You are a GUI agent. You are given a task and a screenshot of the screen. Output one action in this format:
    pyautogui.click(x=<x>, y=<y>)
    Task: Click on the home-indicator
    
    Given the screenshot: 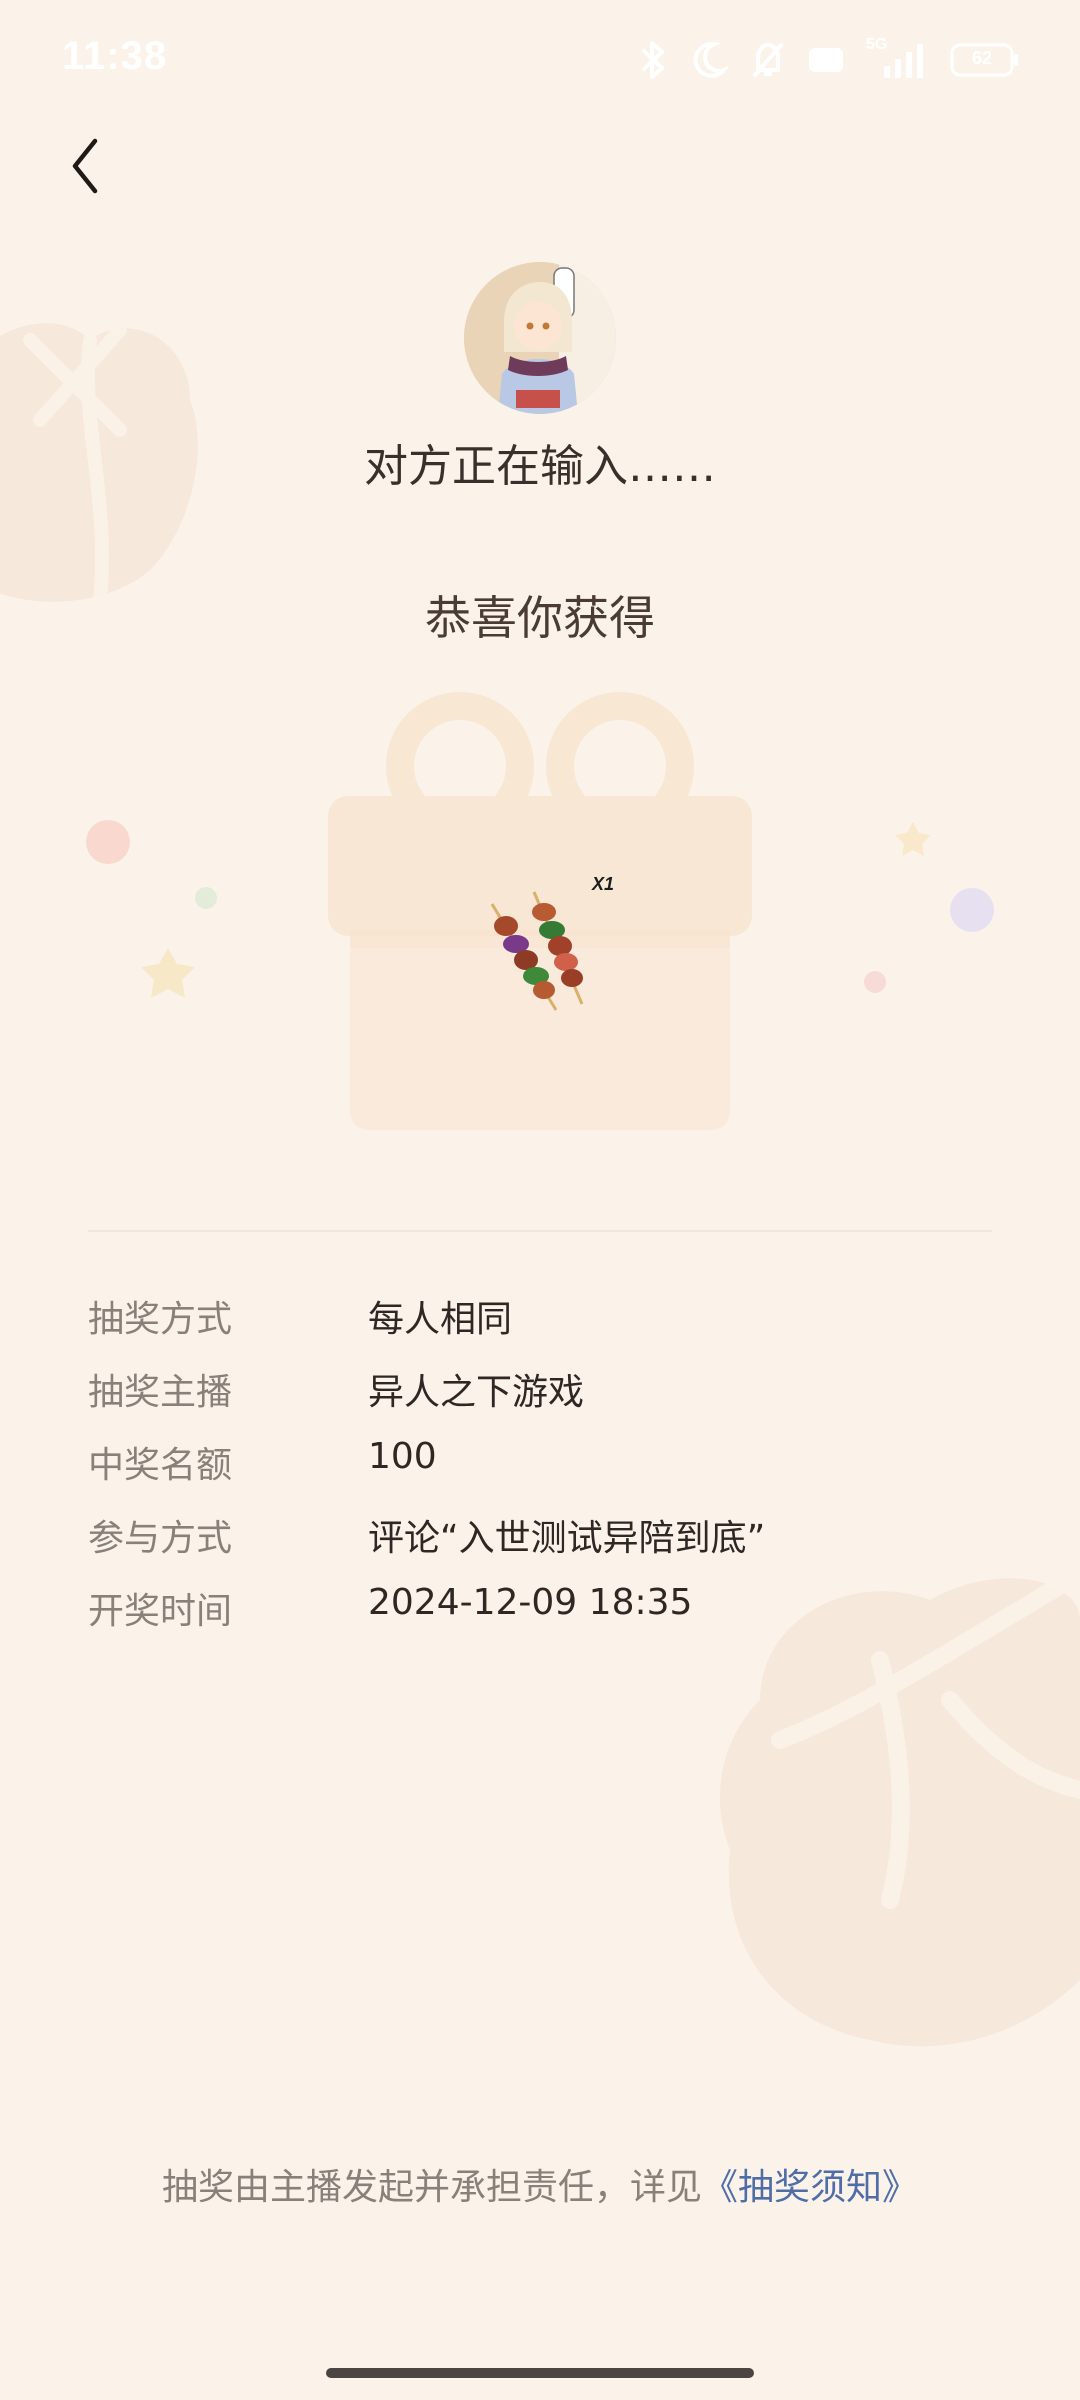 What is the action you would take?
    pyautogui.click(x=540, y=2373)
    